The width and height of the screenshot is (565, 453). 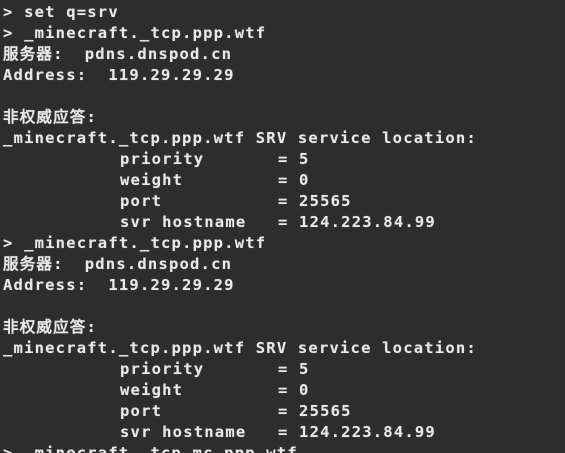 I want to click on terminal-line-cmd-query-partial: > _minecraft._tcp.mc.ppp.wtf, so click(x=150, y=448).